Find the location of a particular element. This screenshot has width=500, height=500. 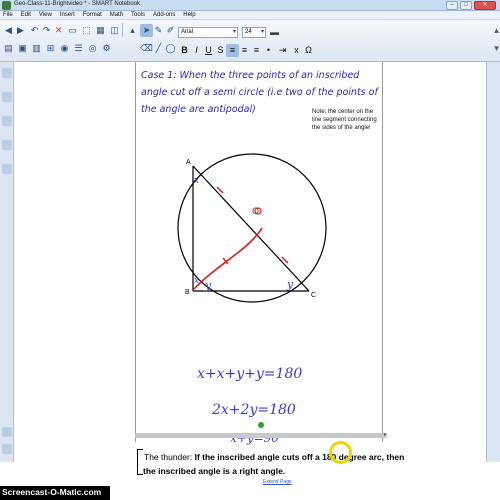

conclusion-lead: The thunder: is located at coordinates (168, 457).